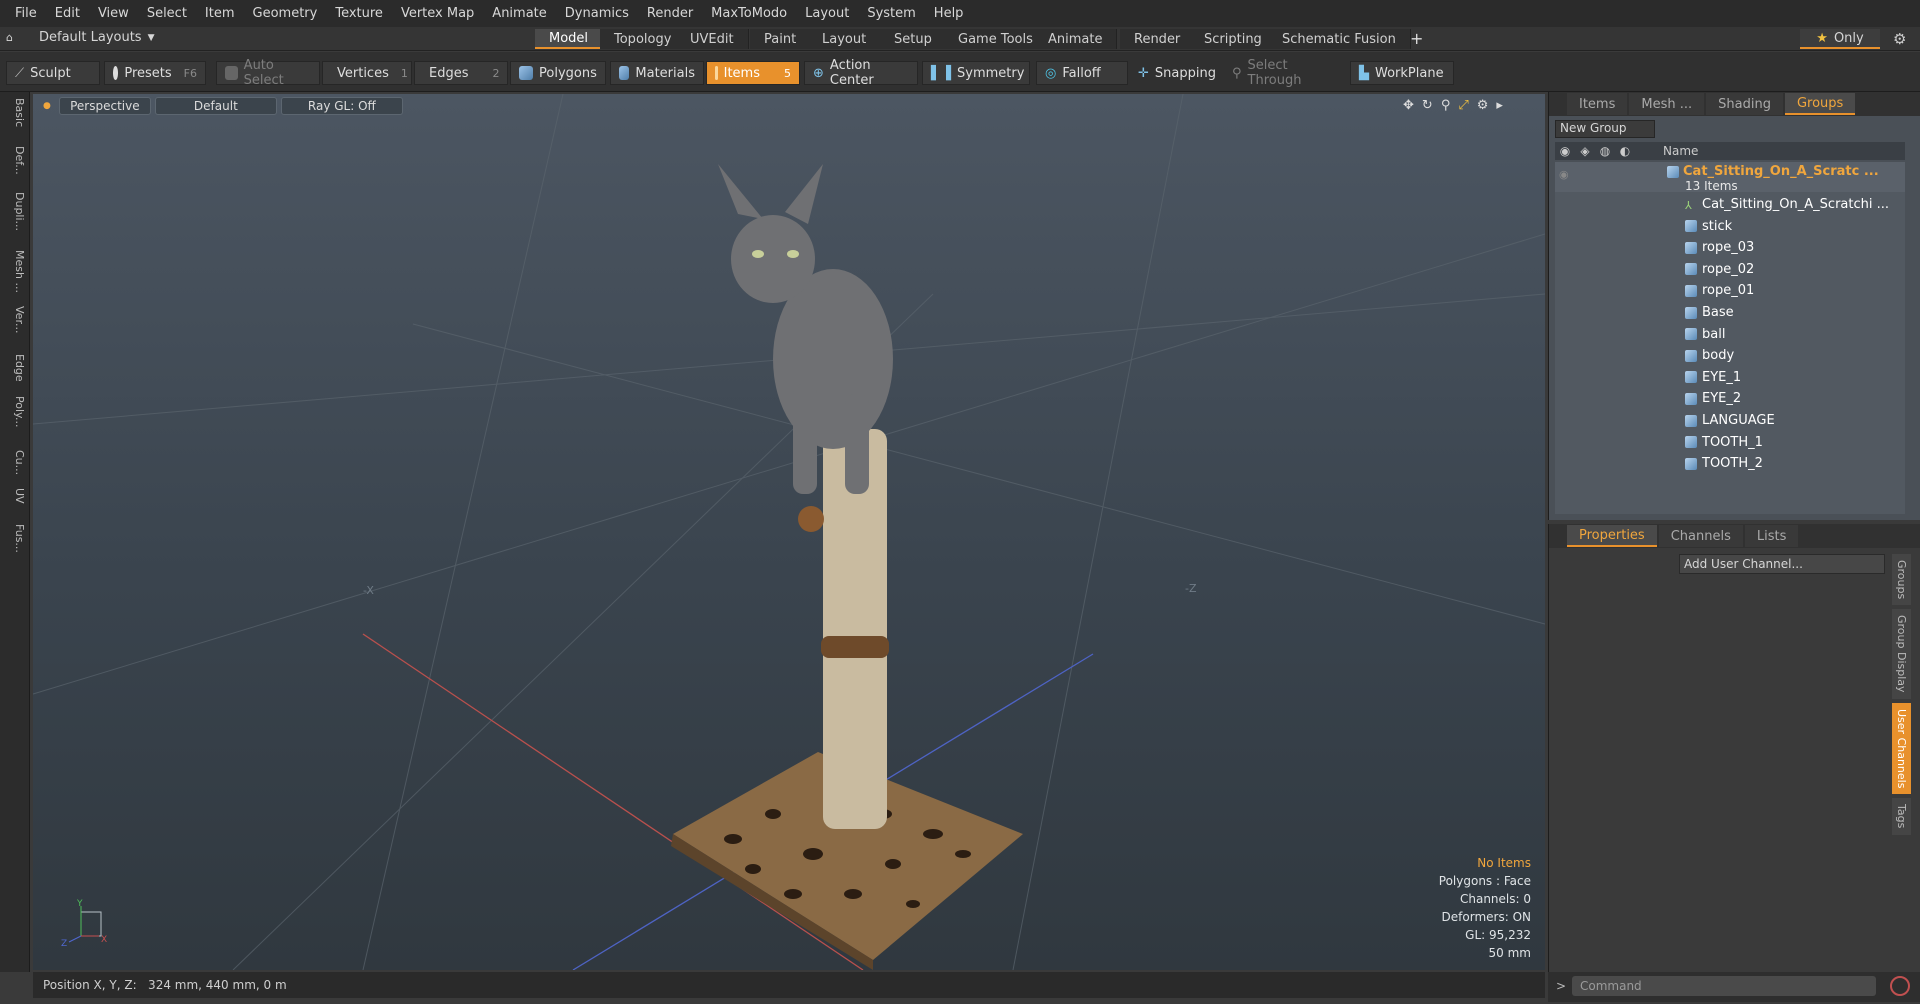 This screenshot has width=1920, height=1004. Describe the element at coordinates (215, 106) in the screenshot. I see `shading-style-button: Default` at that location.